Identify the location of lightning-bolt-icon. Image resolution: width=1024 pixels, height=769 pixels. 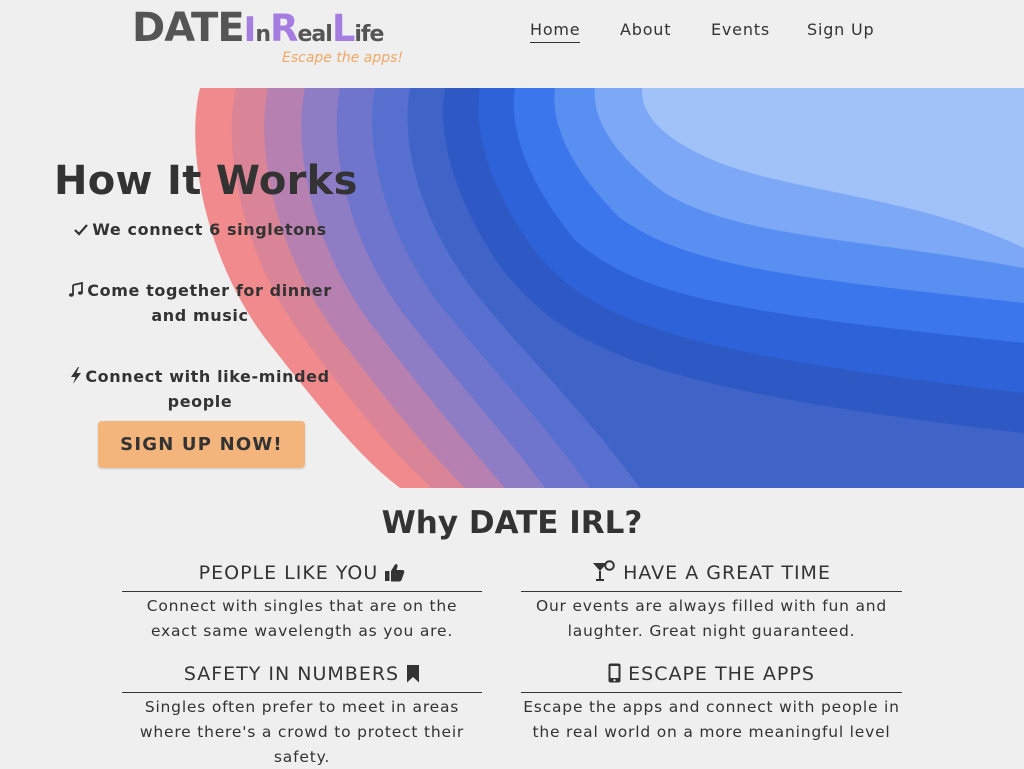
(76, 375).